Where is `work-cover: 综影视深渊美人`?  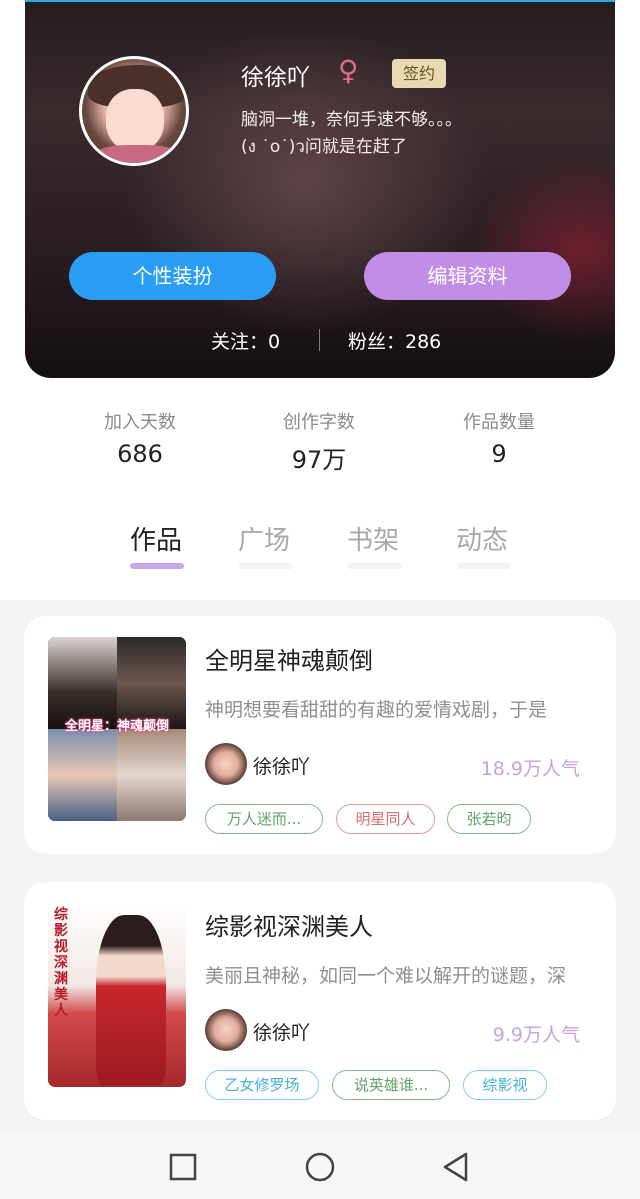
work-cover: 综影视深渊美人 is located at coordinates (117, 995).